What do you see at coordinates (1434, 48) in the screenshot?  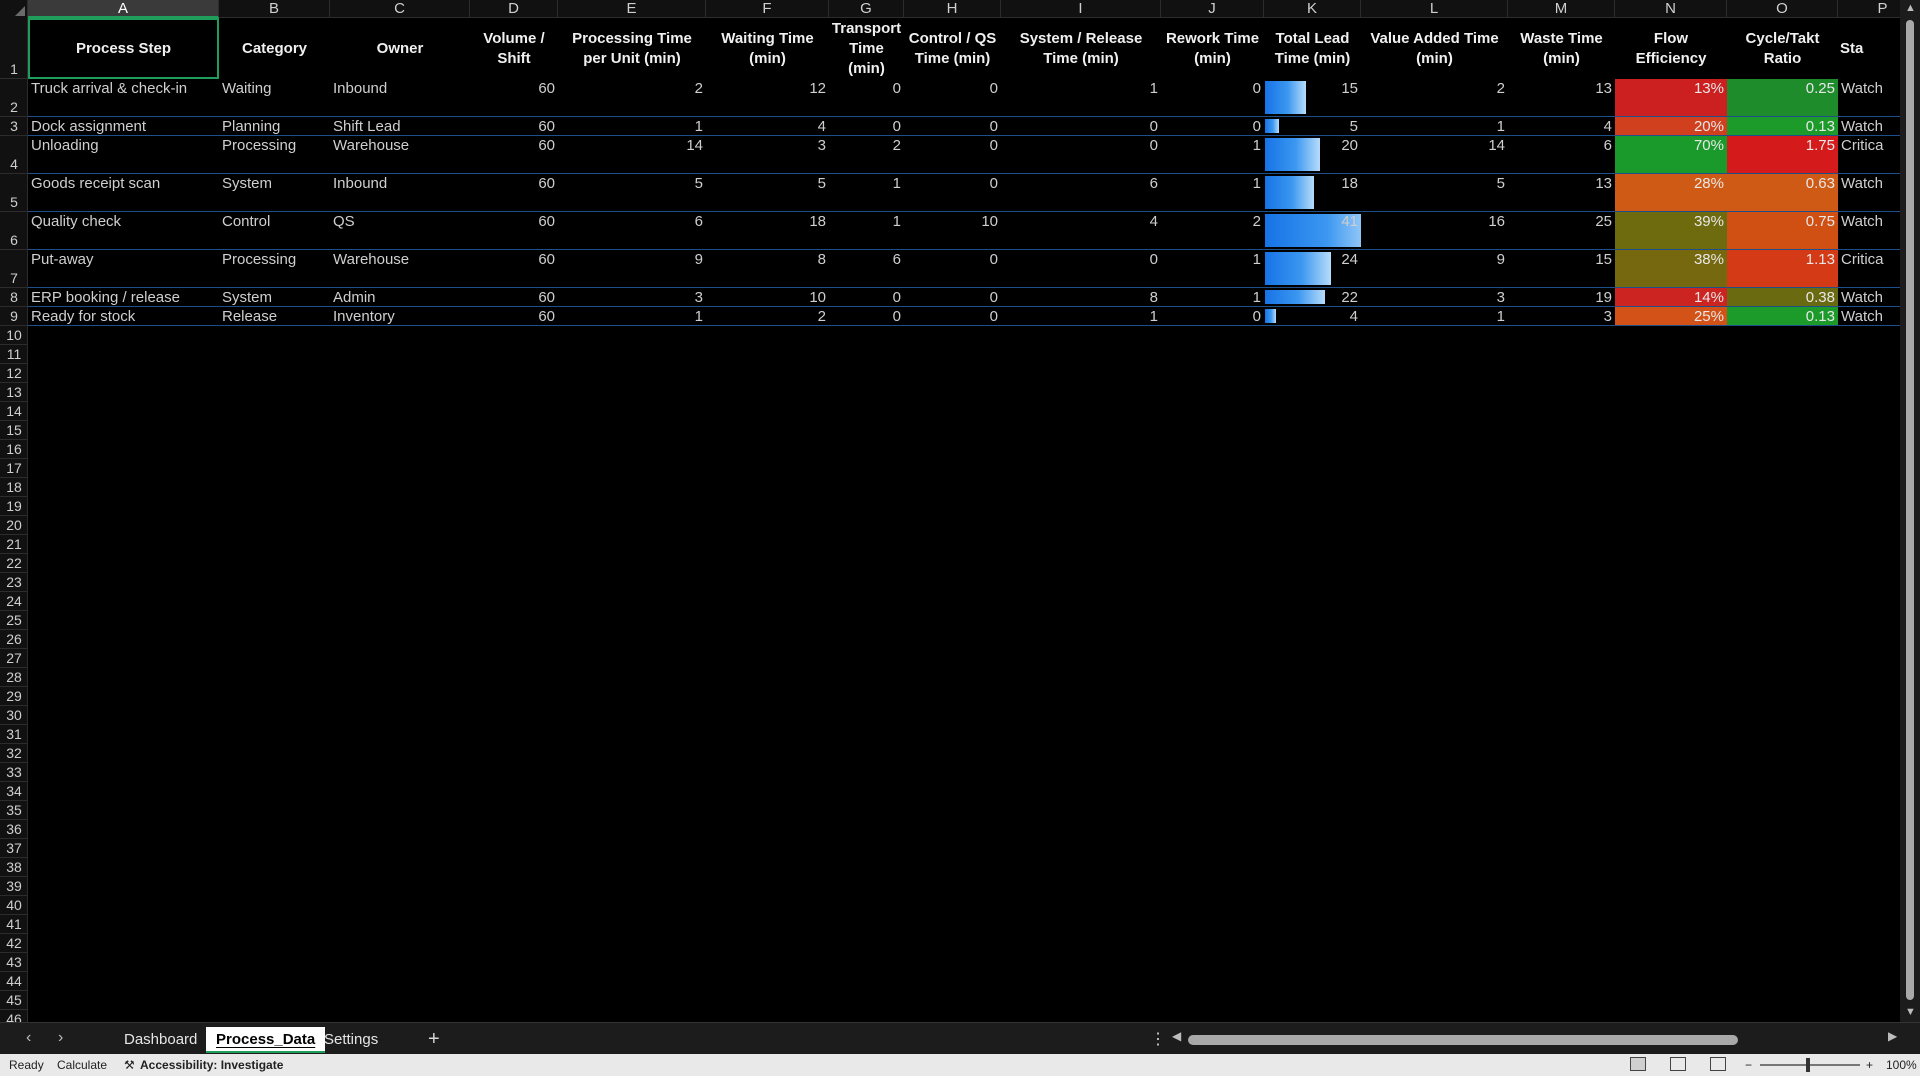 I see `header-cell-l: Value Added Time (min)` at bounding box center [1434, 48].